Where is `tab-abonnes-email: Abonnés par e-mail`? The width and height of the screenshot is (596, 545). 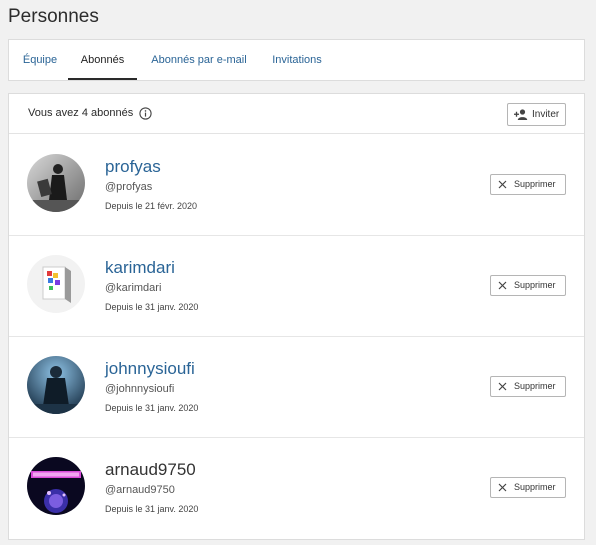 tab-abonnes-email: Abonnés par e-mail is located at coordinates (199, 60).